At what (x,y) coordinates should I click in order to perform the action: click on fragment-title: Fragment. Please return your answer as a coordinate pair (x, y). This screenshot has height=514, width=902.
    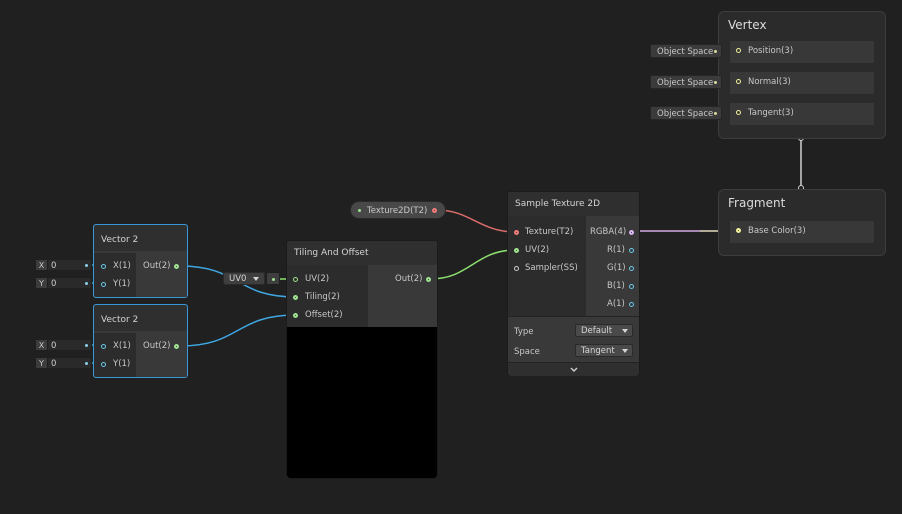
    Looking at the image, I should click on (757, 203).